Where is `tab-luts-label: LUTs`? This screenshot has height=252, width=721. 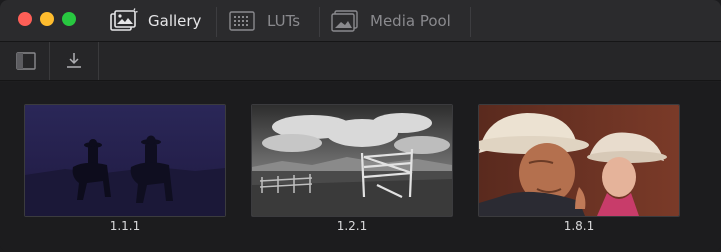 tab-luts-label: LUTs is located at coordinates (284, 20).